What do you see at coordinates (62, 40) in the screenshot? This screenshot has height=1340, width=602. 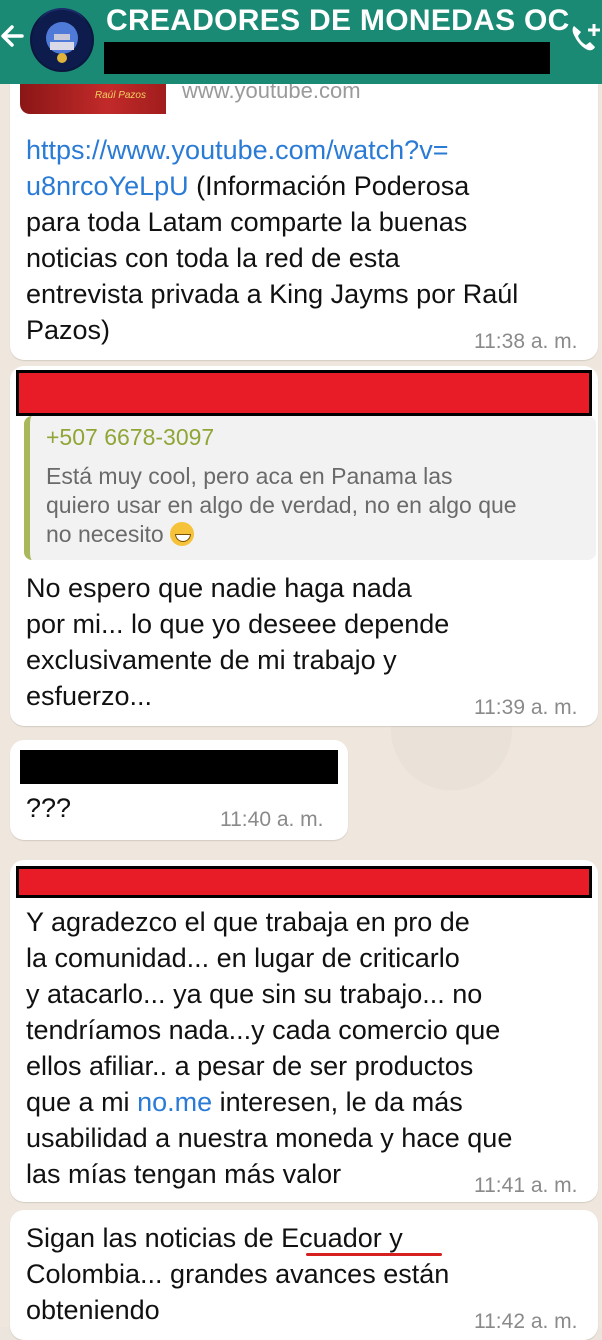 I see `group-avatar` at bounding box center [62, 40].